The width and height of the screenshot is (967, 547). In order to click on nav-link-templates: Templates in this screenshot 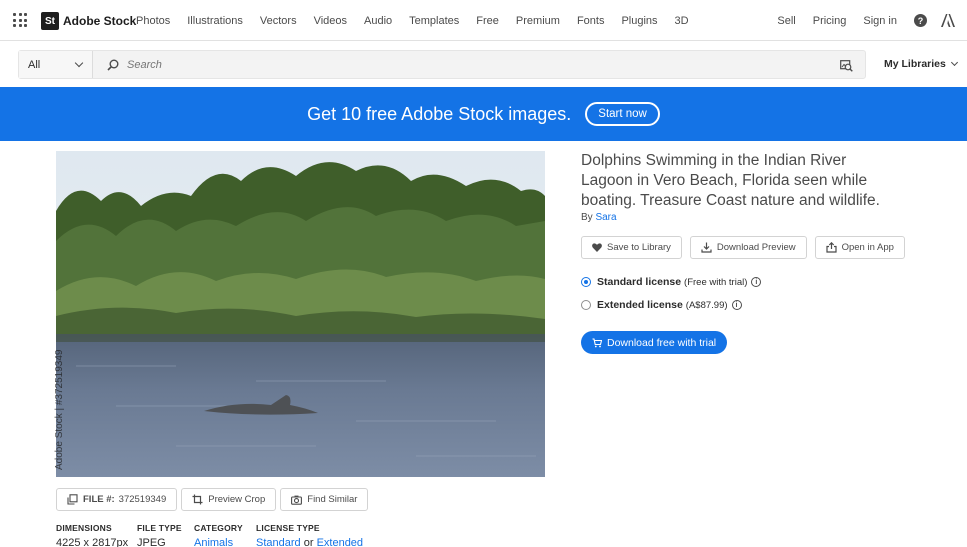, I will do `click(434, 21)`.